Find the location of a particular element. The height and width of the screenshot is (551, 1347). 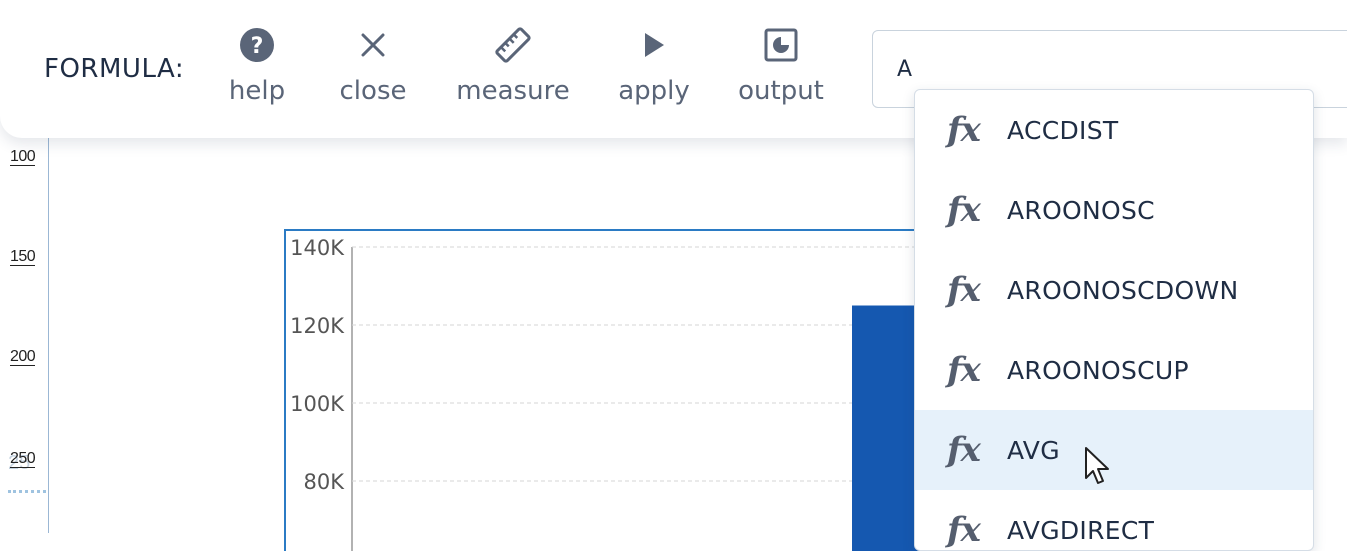

help-circle-icon: ? is located at coordinates (257, 45).